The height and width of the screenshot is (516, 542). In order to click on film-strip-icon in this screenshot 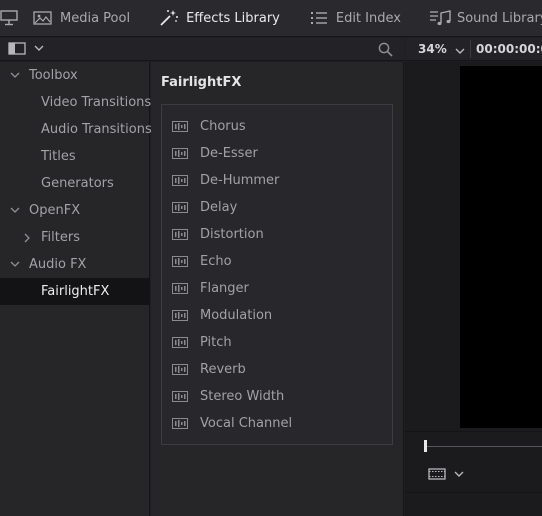, I will do `click(437, 474)`.